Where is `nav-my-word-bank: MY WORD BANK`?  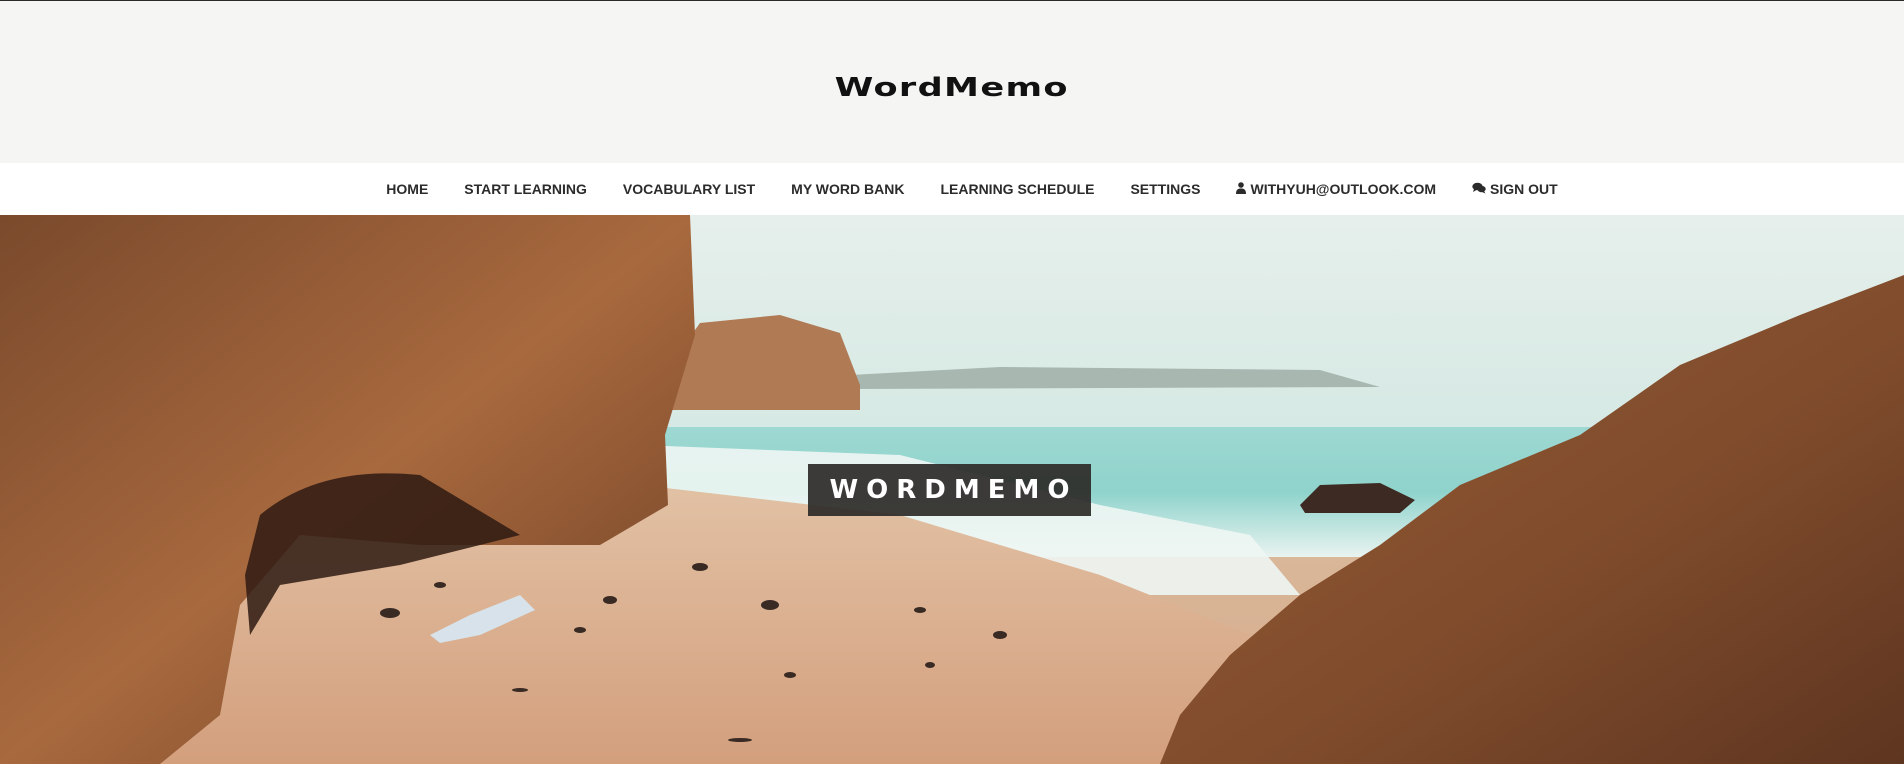 nav-my-word-bank: MY WORD BANK is located at coordinates (847, 189).